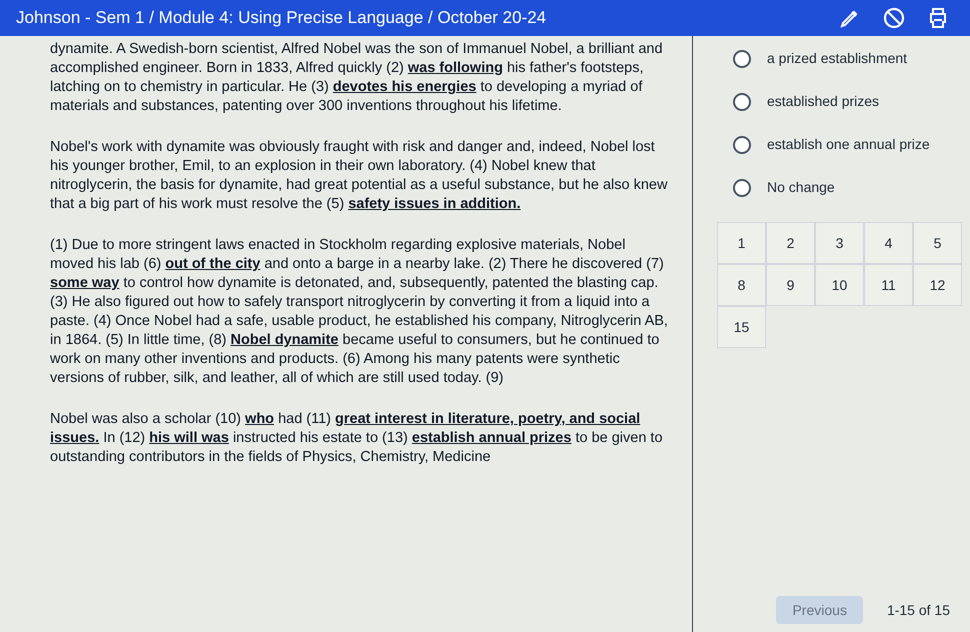 Image resolution: width=970 pixels, height=632 pixels. What do you see at coordinates (357, 438) in the screenshot?
I see `passage-paragraph: Nobel was also a scholar (10) who had (11) great interest in literature, poetry, and social issues. In (12) his will was instructed his estate to (13) establish annual prizes to be given to outstanding contributors in the fields of Physics, Chemistry, Medicine` at bounding box center [357, 438].